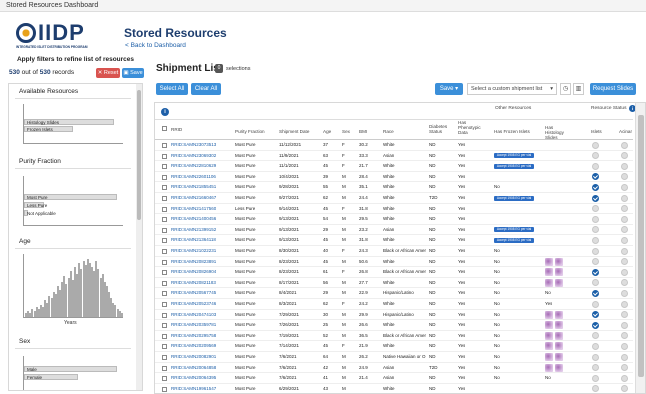 The image size is (646, 394). What do you see at coordinates (193, 378) in the screenshot?
I see `rrid-link: RRID:SAMN20064395` at bounding box center [193, 378].